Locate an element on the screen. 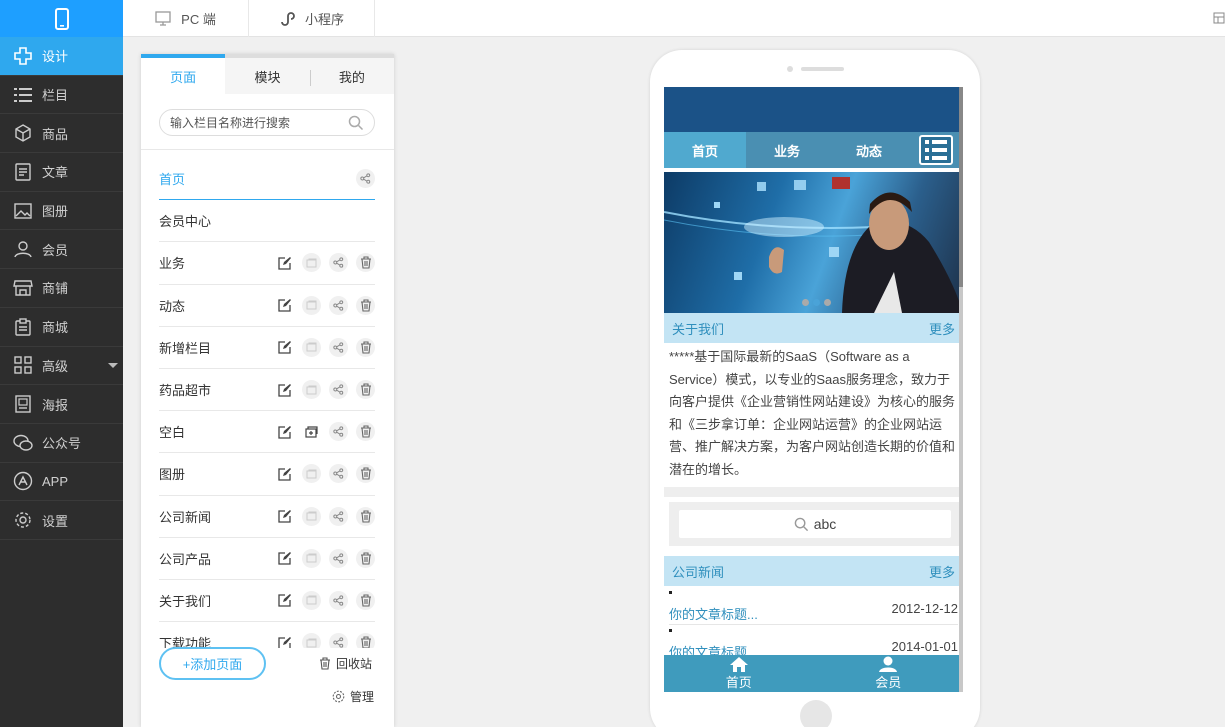 This screenshot has width=1225, height=727. tab-miniprogram: 小程序 is located at coordinates (312, 18).